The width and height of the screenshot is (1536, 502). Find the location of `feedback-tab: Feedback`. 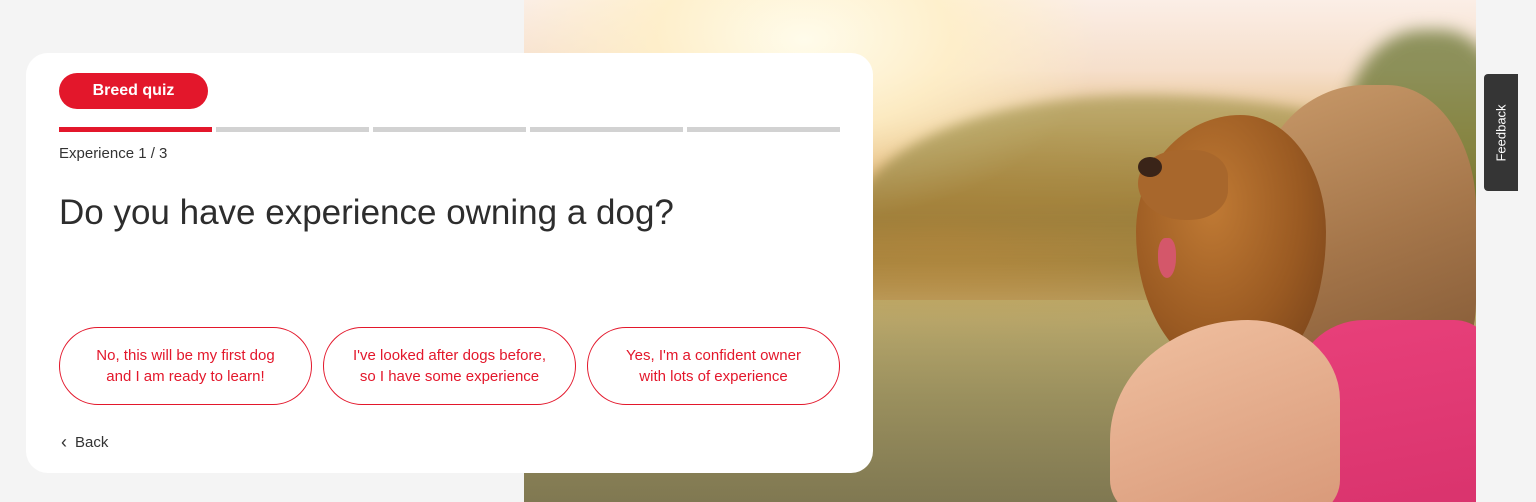

feedback-tab: Feedback is located at coordinates (1501, 132).